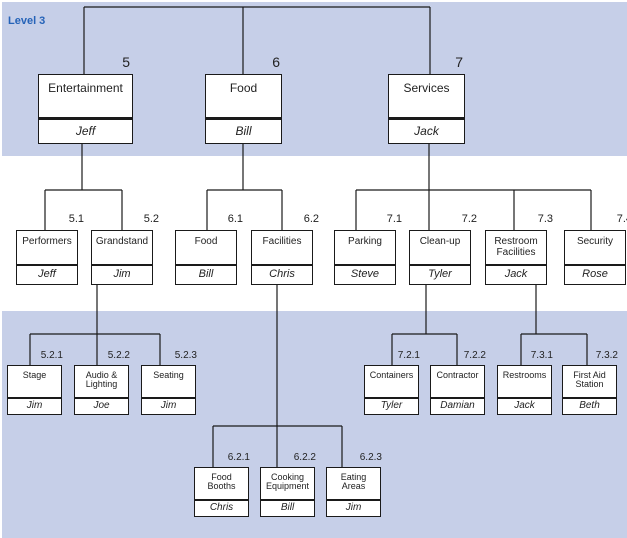  Describe the element at coordinates (243, 109) in the screenshot. I see `wbs-node-food: Food Bill` at that location.